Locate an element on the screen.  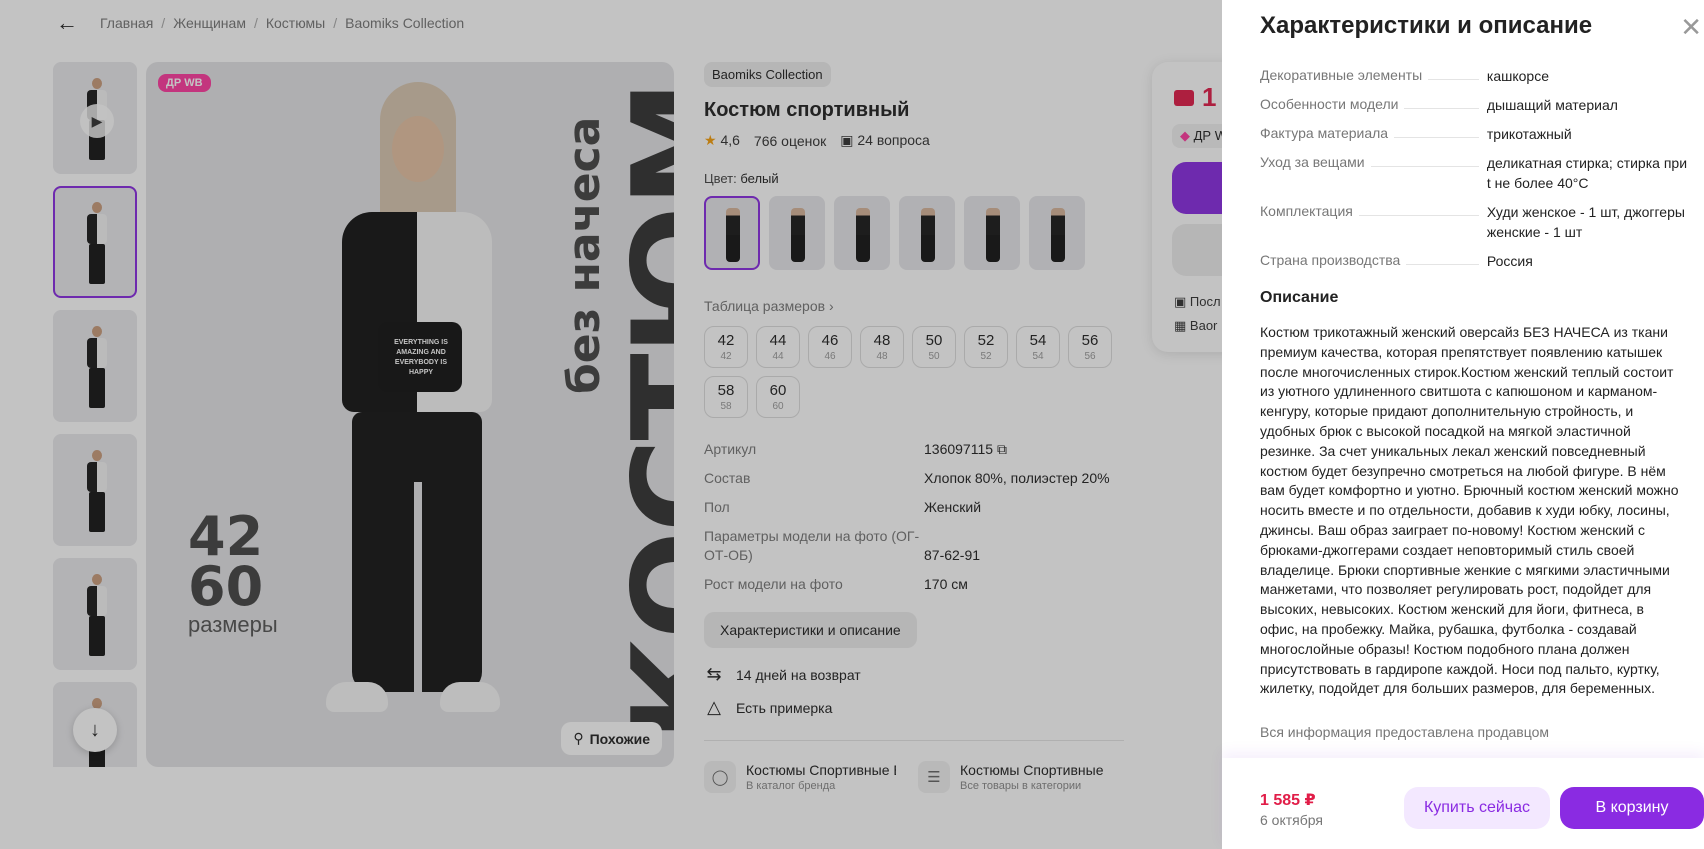
spec-value: трикотажный is located at coordinates (1529, 134).